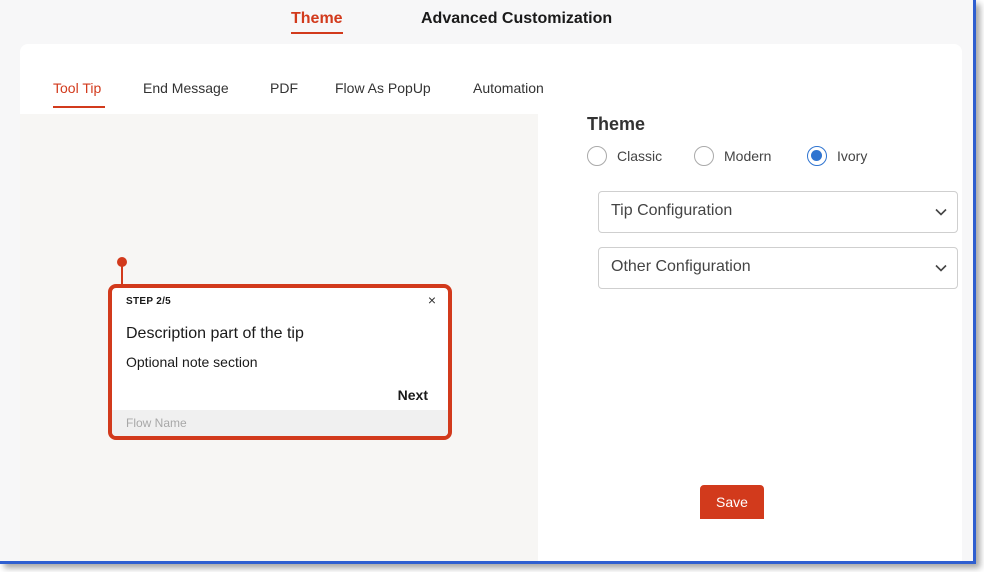 This screenshot has height=572, width=984. Describe the element at coordinates (192, 362) in the screenshot. I see `tooltip-note: Optional note section` at that location.